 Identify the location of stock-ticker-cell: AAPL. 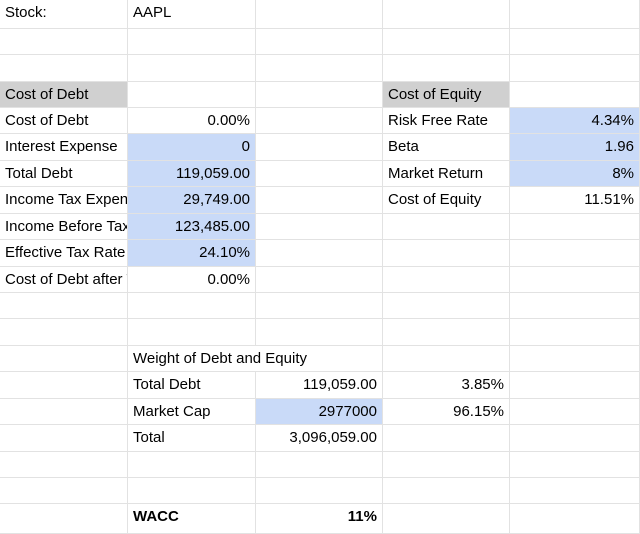
(192, 14).